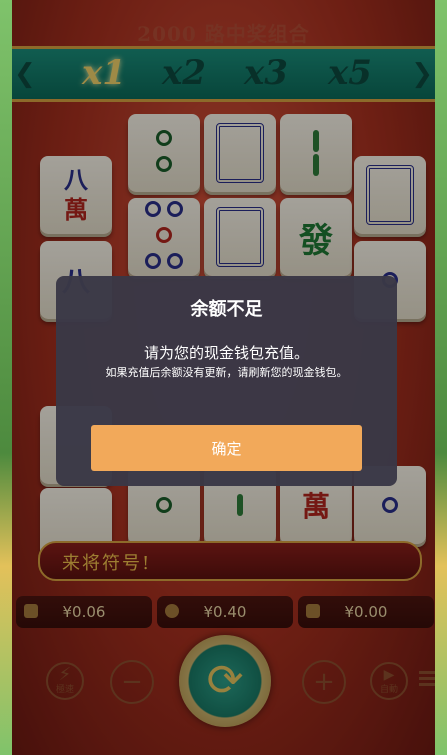  Describe the element at coordinates (226, 448) in the screenshot. I see `confirm-button: 确定` at that location.